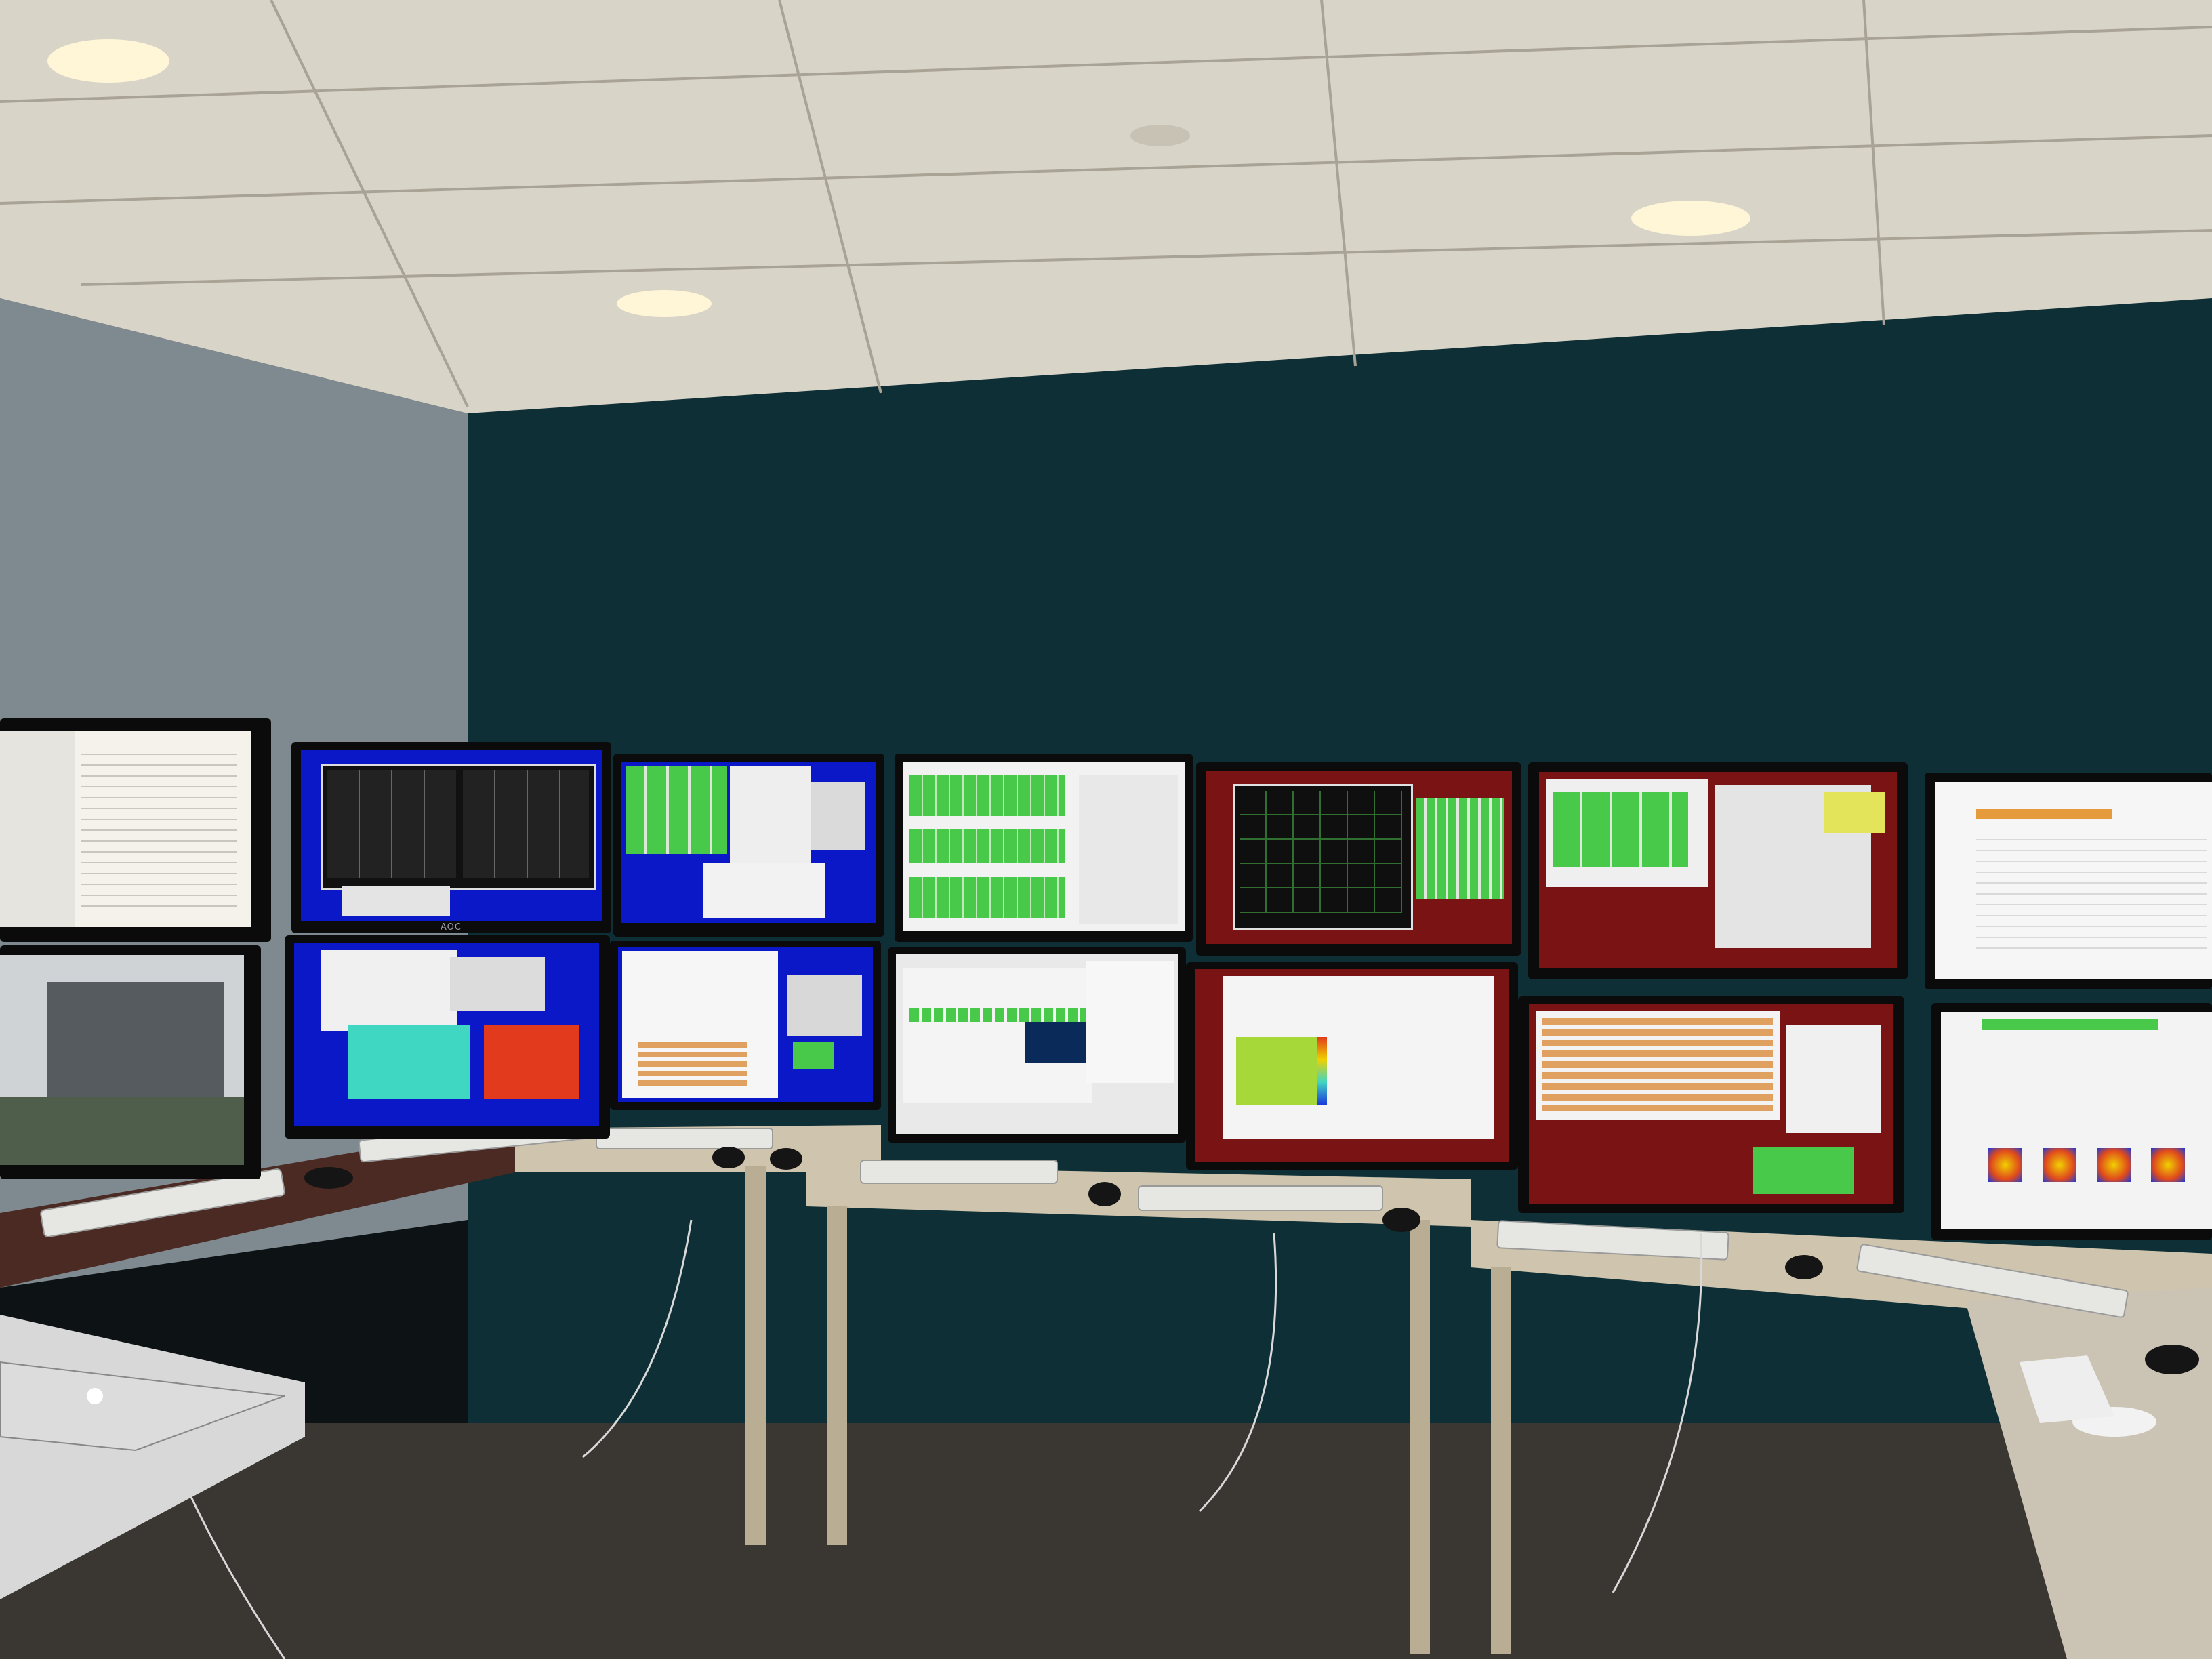 Image resolution: width=2212 pixels, height=1659 pixels. Describe the element at coordinates (838, 816) in the screenshot. I see `control-window` at that location.